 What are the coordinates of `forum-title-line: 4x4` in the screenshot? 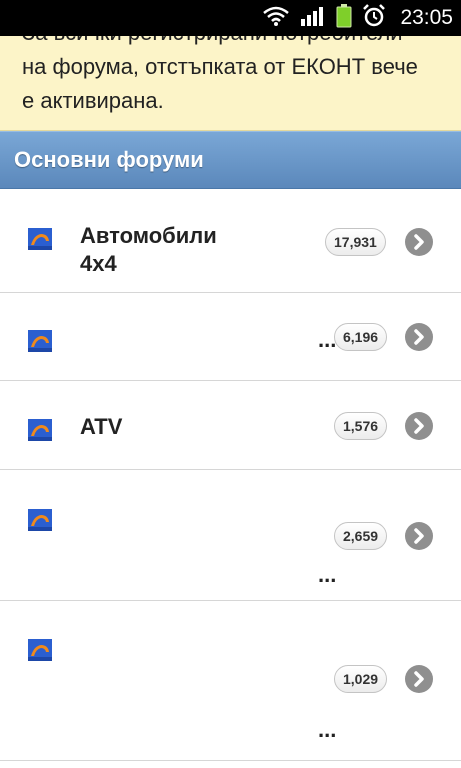 It's located at (98, 263).